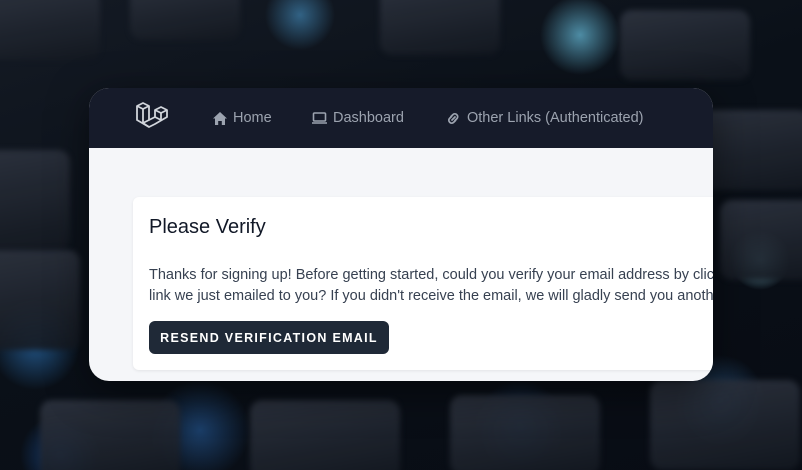 This screenshot has width=802, height=470. What do you see at coordinates (207, 227) in the screenshot?
I see `verify-title: Please Verify` at bounding box center [207, 227].